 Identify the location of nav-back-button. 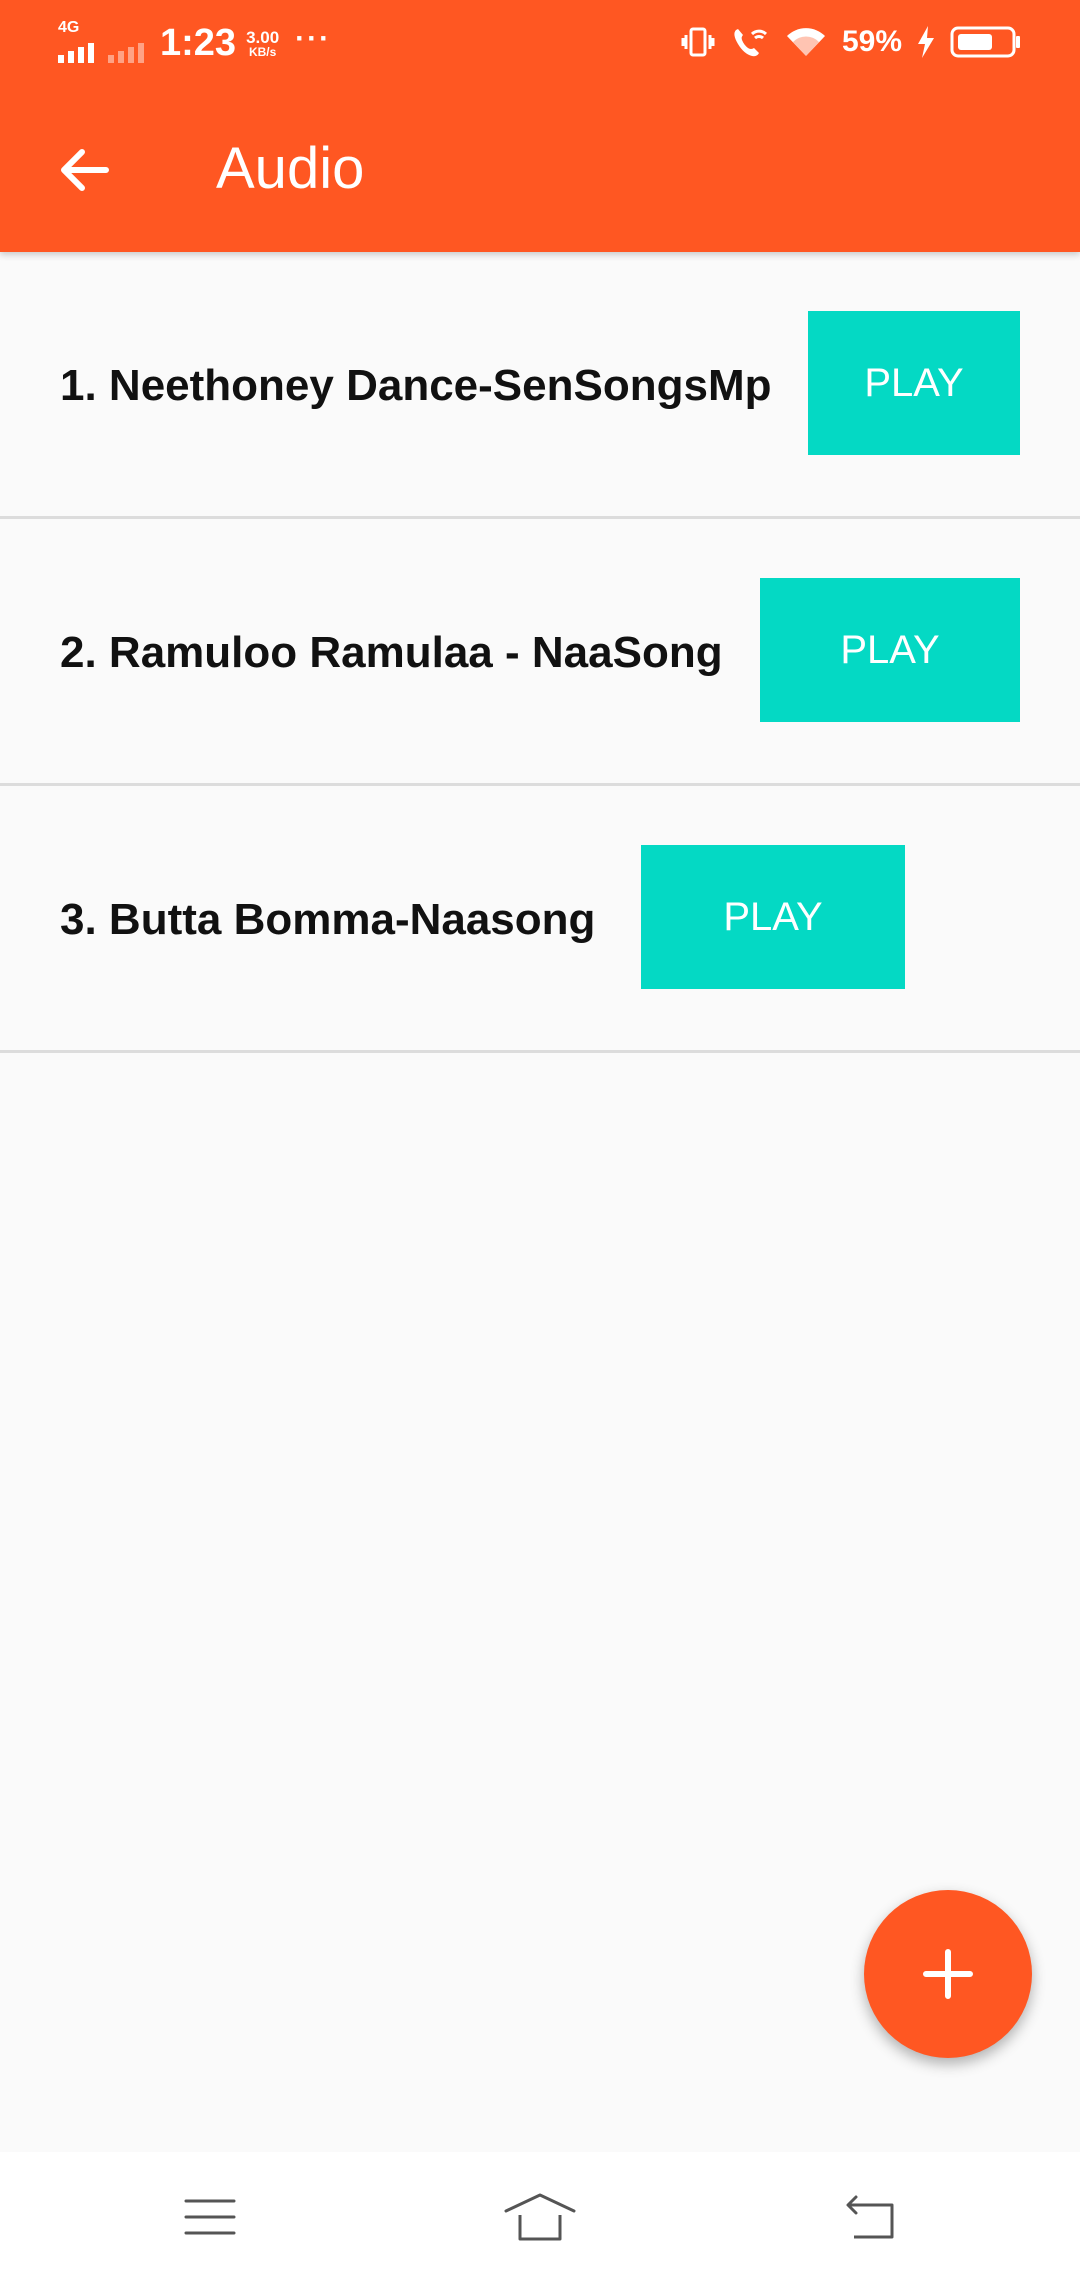
(870, 2217).